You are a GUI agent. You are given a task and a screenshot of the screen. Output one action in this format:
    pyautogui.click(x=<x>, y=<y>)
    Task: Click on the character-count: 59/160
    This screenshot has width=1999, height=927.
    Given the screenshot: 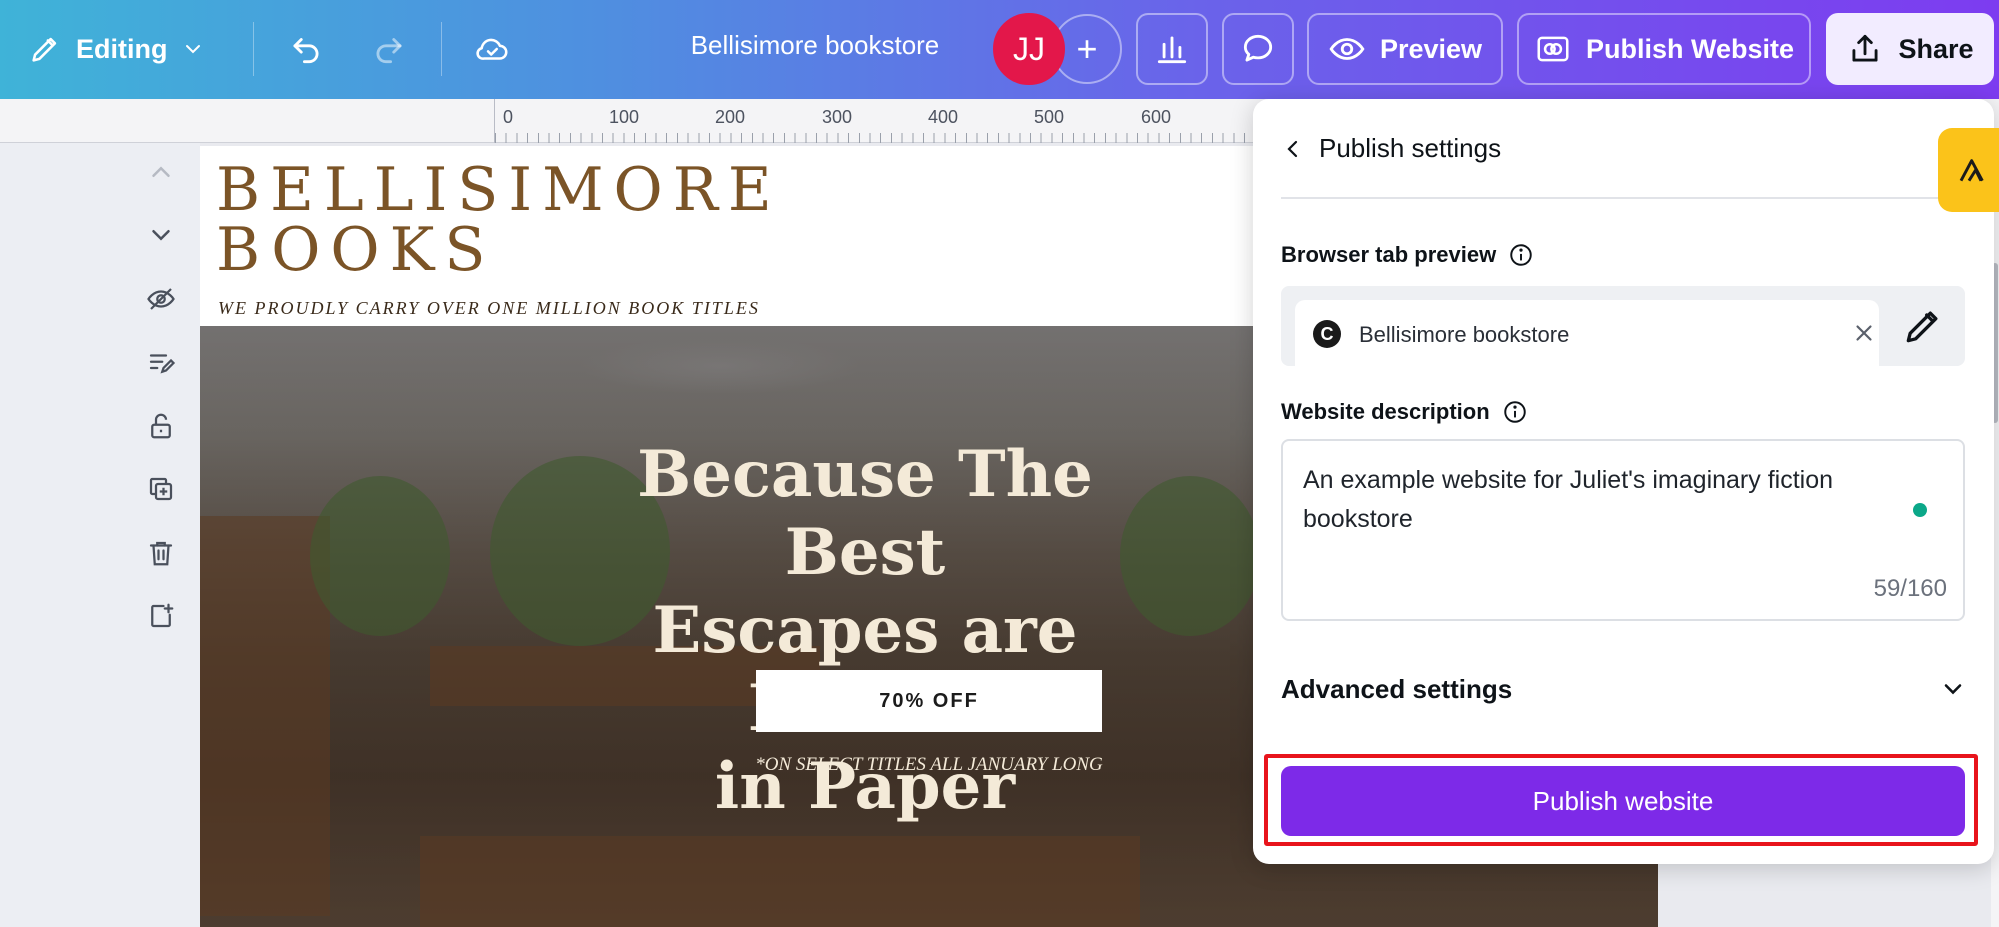 What is the action you would take?
    pyautogui.click(x=1910, y=588)
    